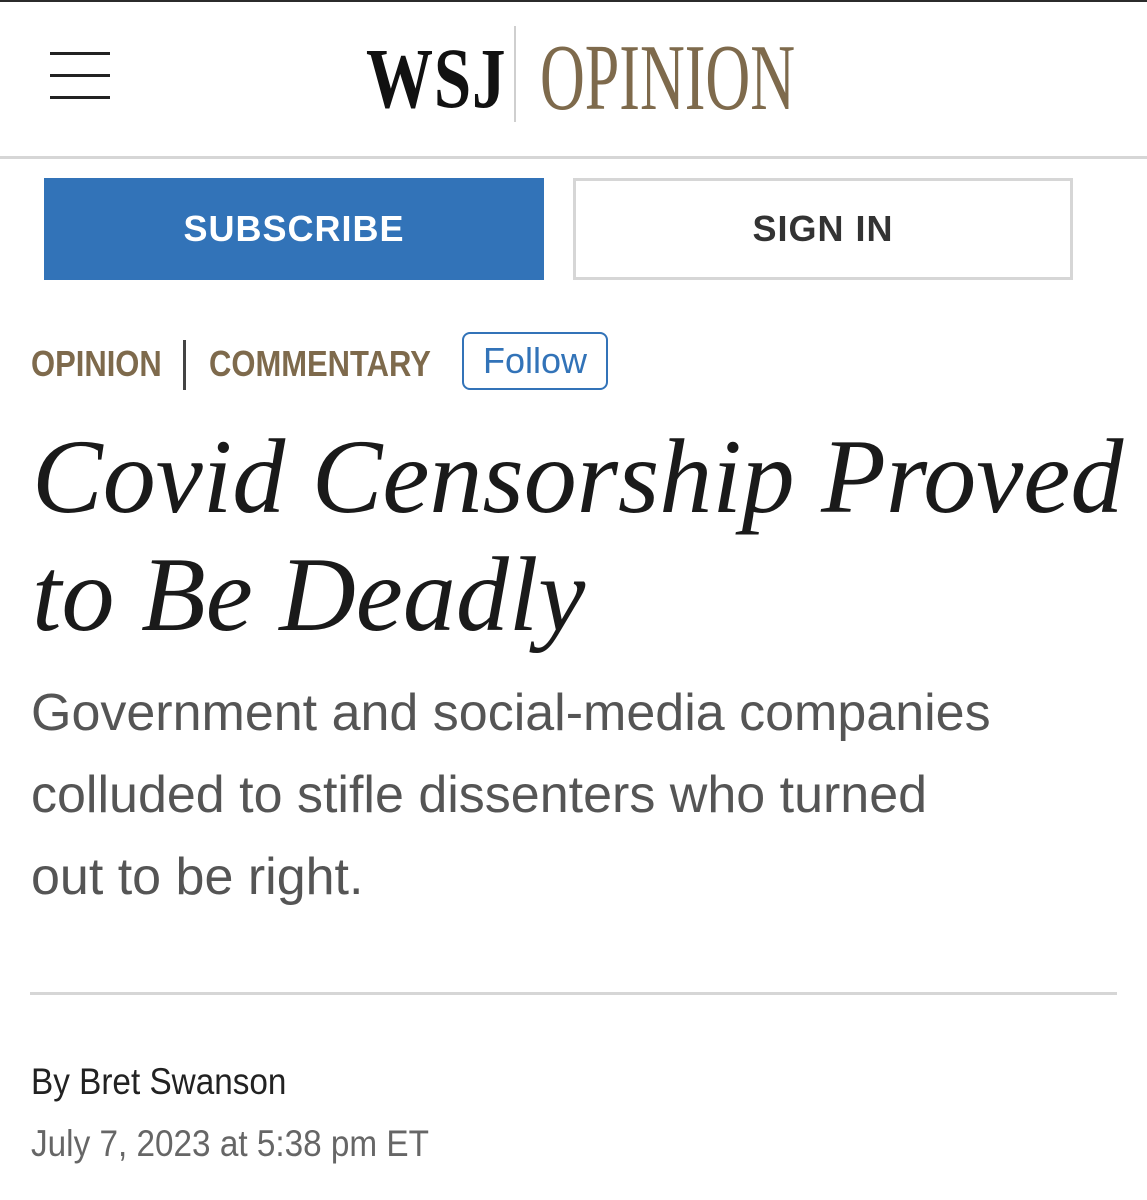  I want to click on byline-prefix: By, so click(55, 1081).